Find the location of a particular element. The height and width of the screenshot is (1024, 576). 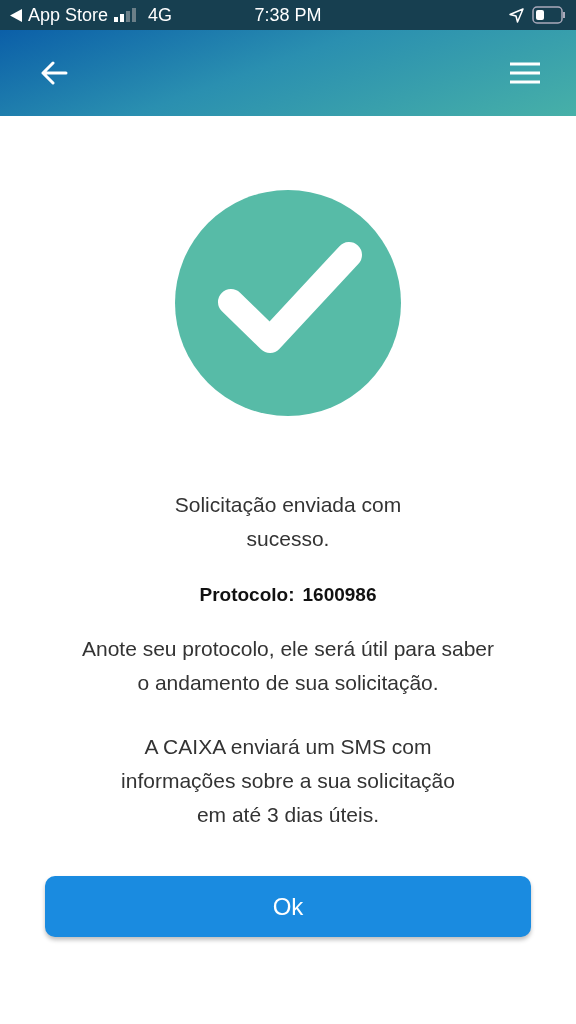

protocol-number: 1600986 is located at coordinates (339, 595).